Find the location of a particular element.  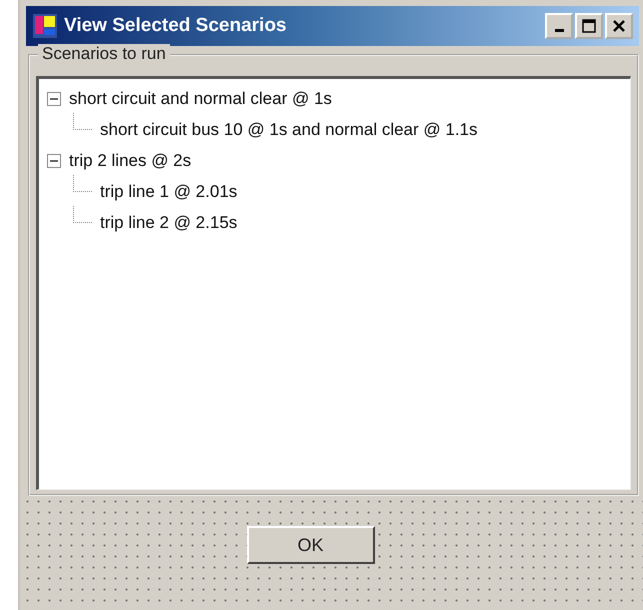

tree-item: short circuit and normal clear @ 1s is located at coordinates (200, 99).